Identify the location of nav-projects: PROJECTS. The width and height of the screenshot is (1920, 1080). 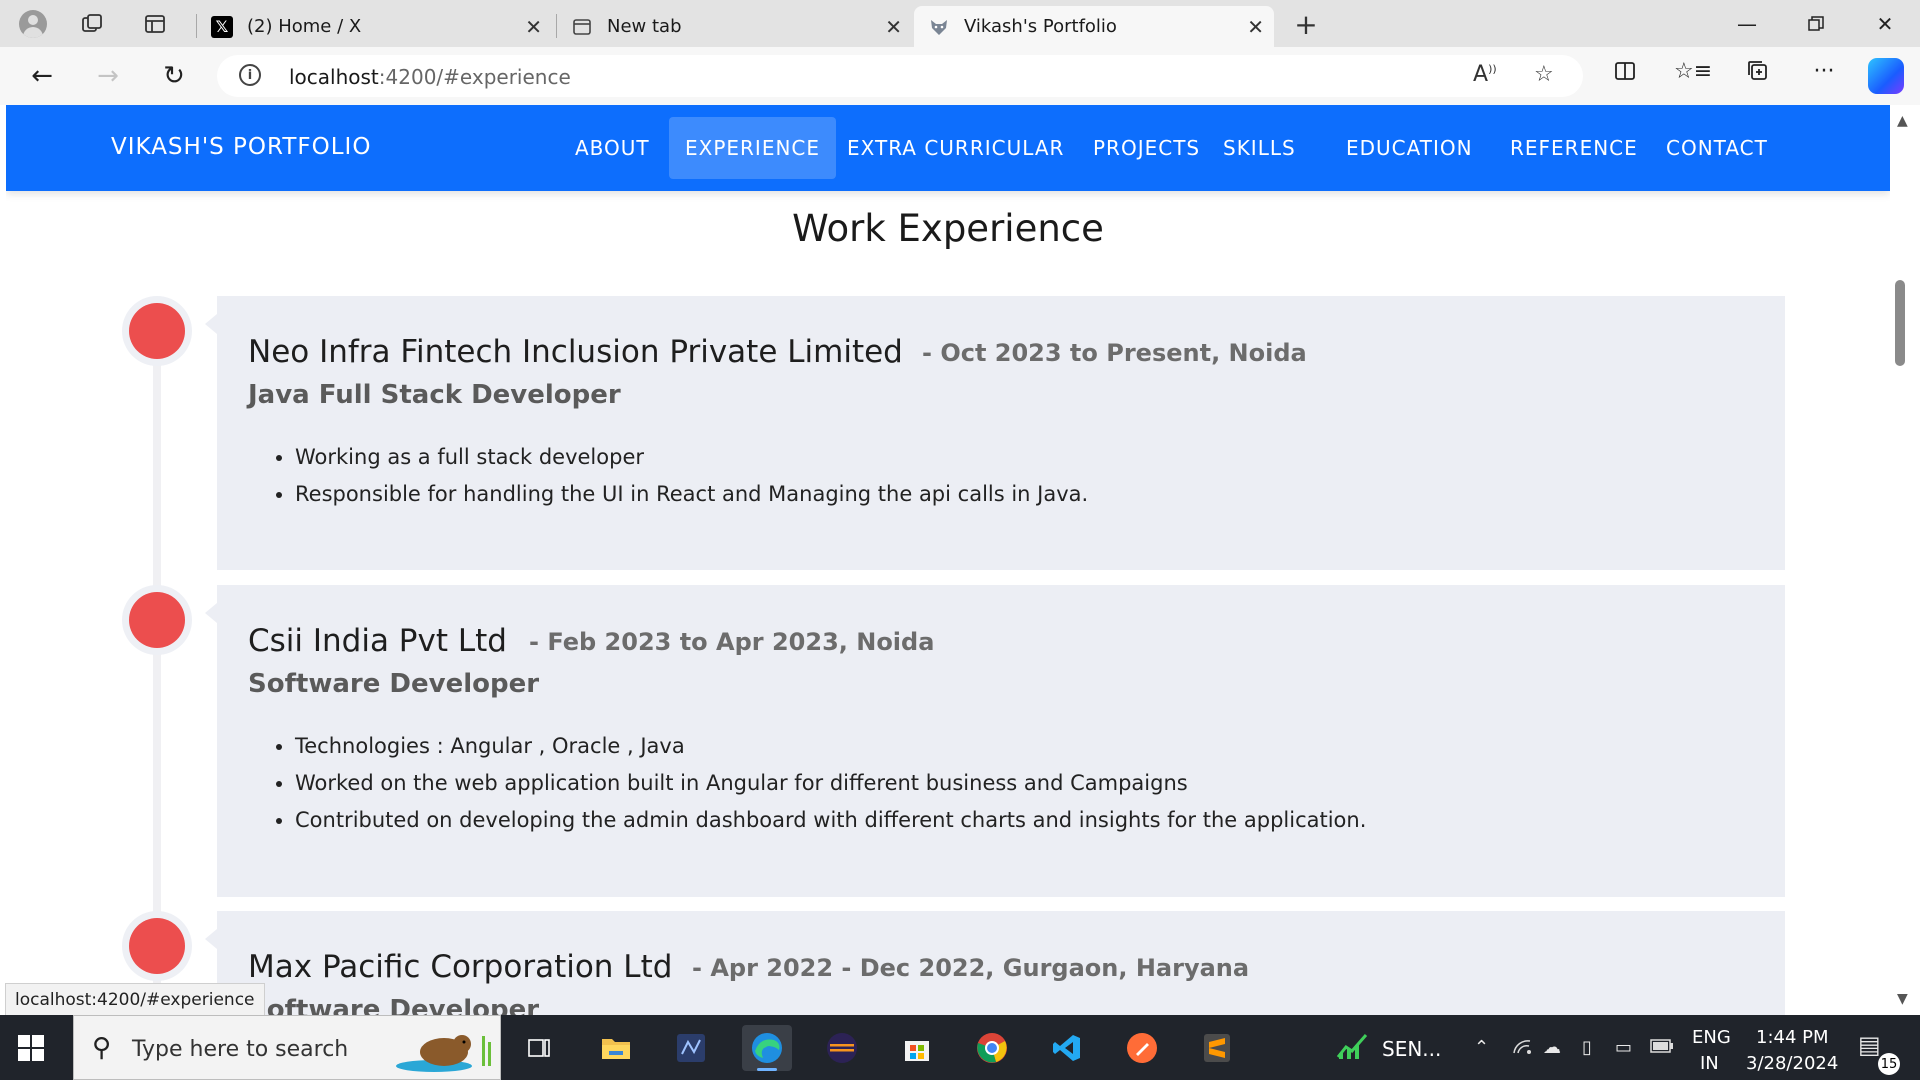
(1146, 148).